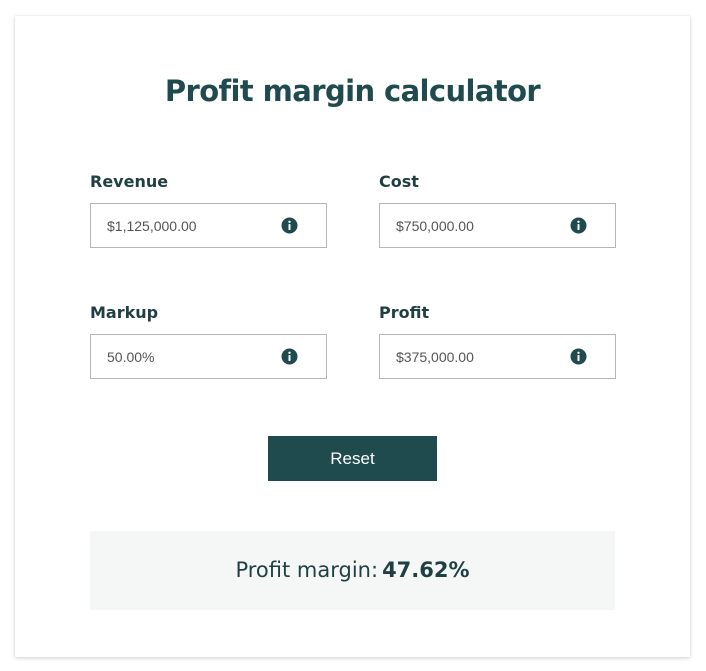  What do you see at coordinates (352, 458) in the screenshot?
I see `reset-button: Reset` at bounding box center [352, 458].